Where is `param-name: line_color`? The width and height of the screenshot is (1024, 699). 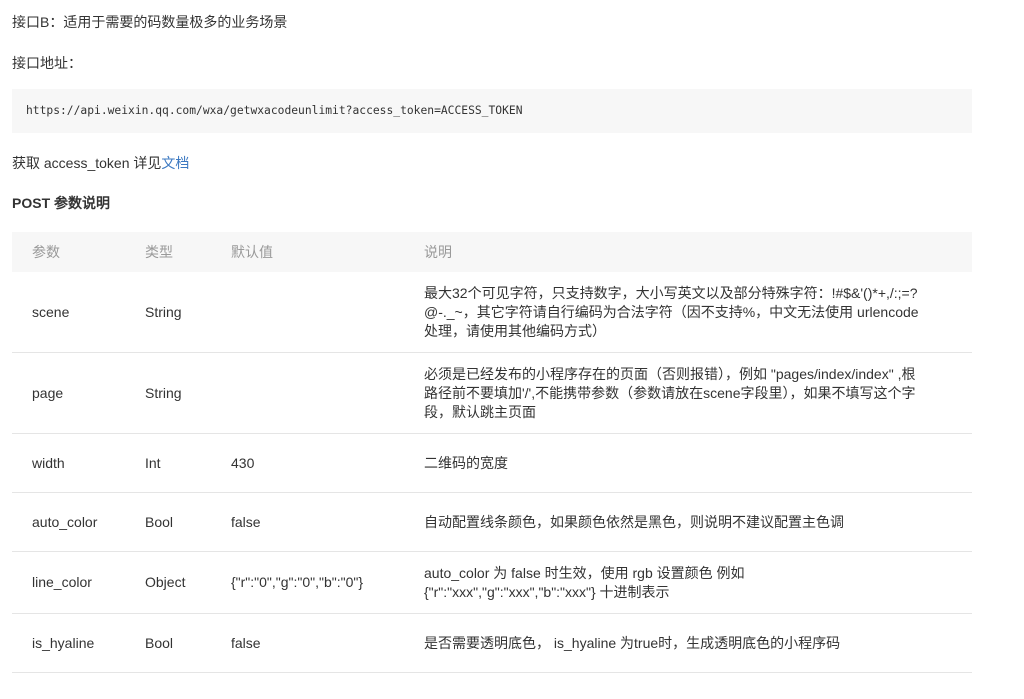 param-name: line_color is located at coordinates (68, 582).